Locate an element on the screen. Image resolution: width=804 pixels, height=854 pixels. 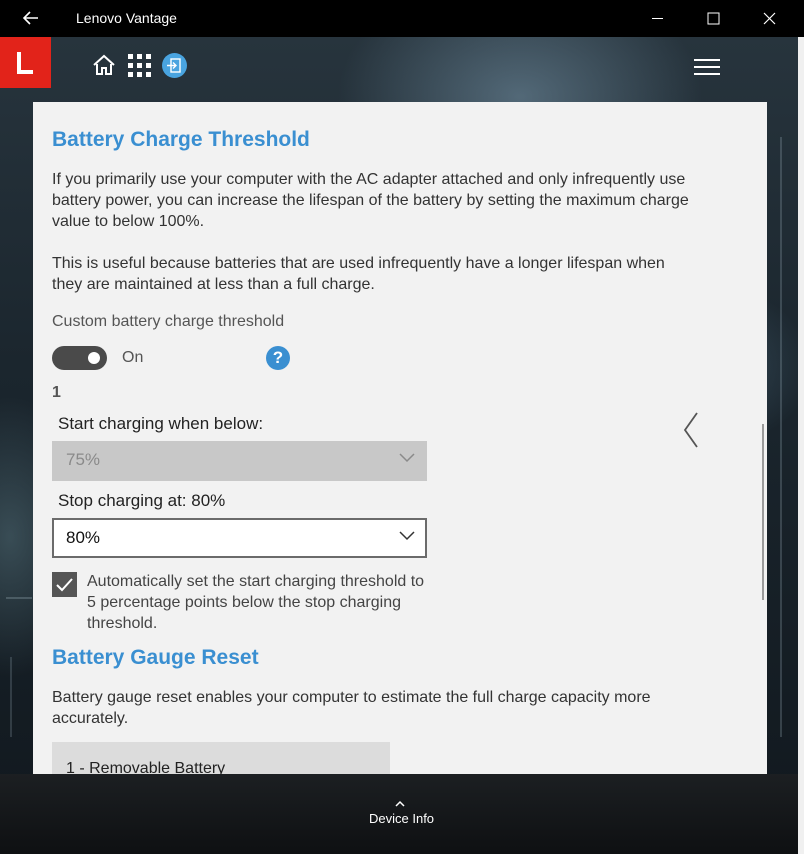
battery-charge-threshold-heading: Battery Charge Threshold is located at coordinates (181, 139).